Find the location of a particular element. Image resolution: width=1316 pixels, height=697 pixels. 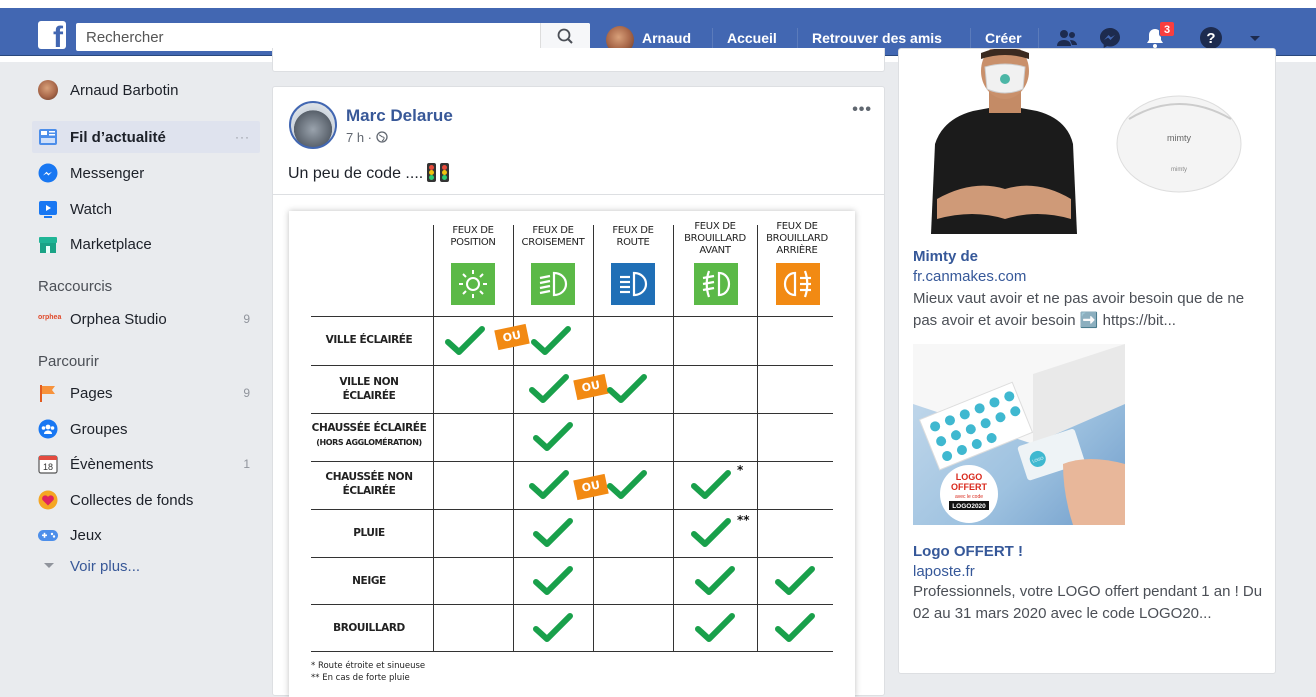

post-options-button: ••• is located at coordinates (862, 110).